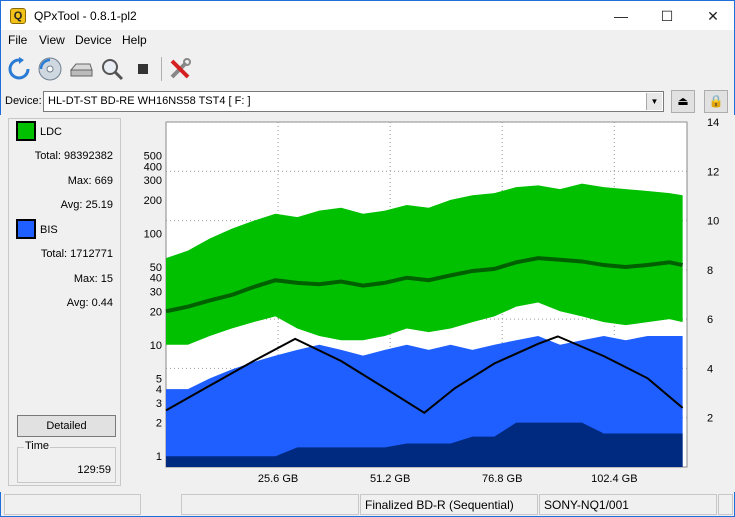 The width and height of the screenshot is (735, 517). I want to click on zoom-icon, so click(112, 69).